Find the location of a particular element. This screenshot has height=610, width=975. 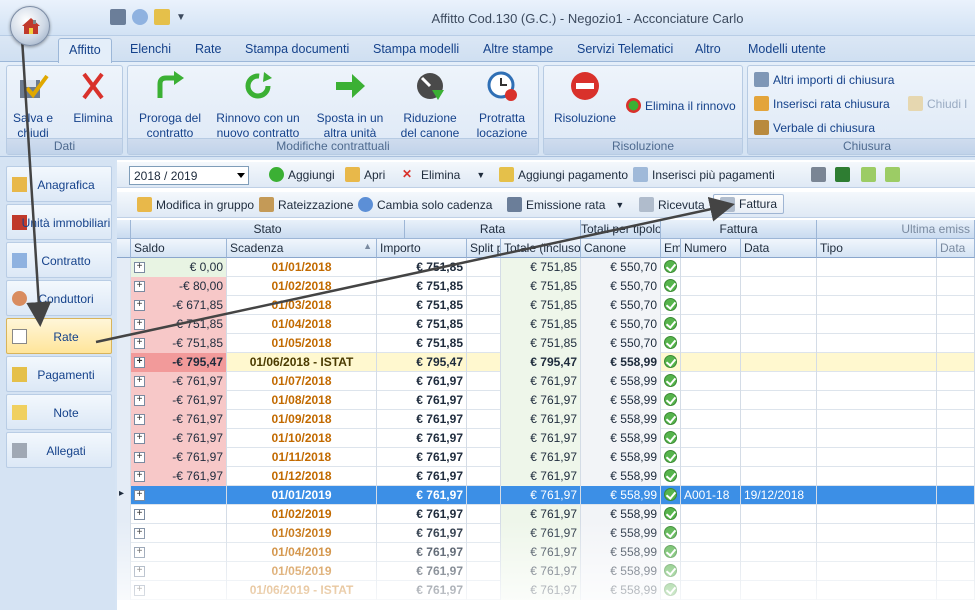

cell-scadenza: 01/01/2019 is located at coordinates (302, 495).